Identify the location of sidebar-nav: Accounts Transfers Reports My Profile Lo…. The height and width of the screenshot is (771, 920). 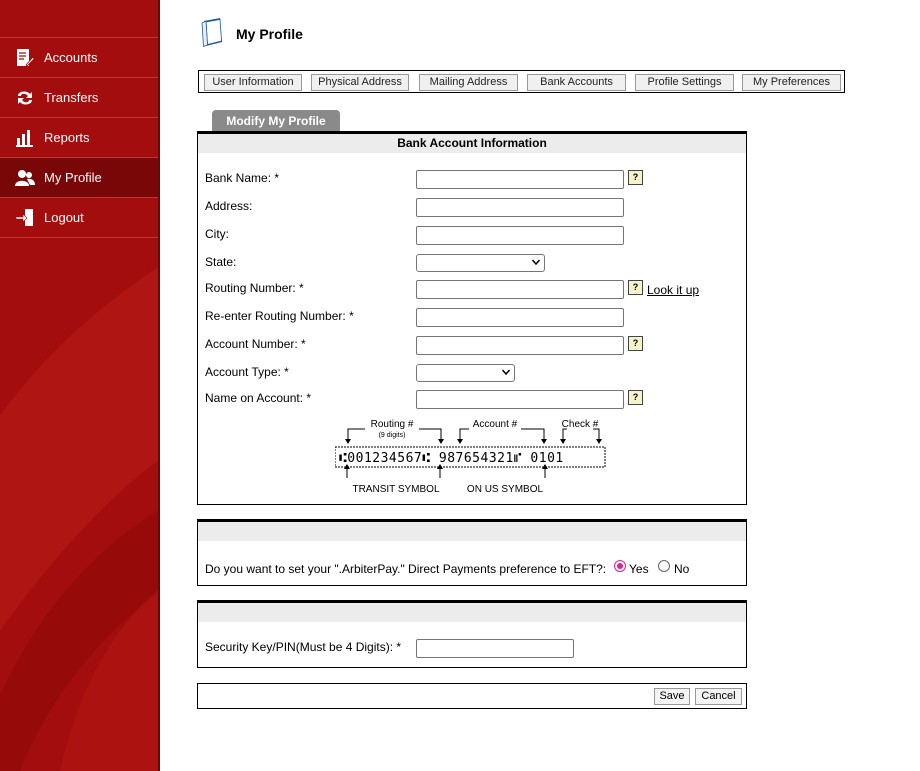
(79, 137).